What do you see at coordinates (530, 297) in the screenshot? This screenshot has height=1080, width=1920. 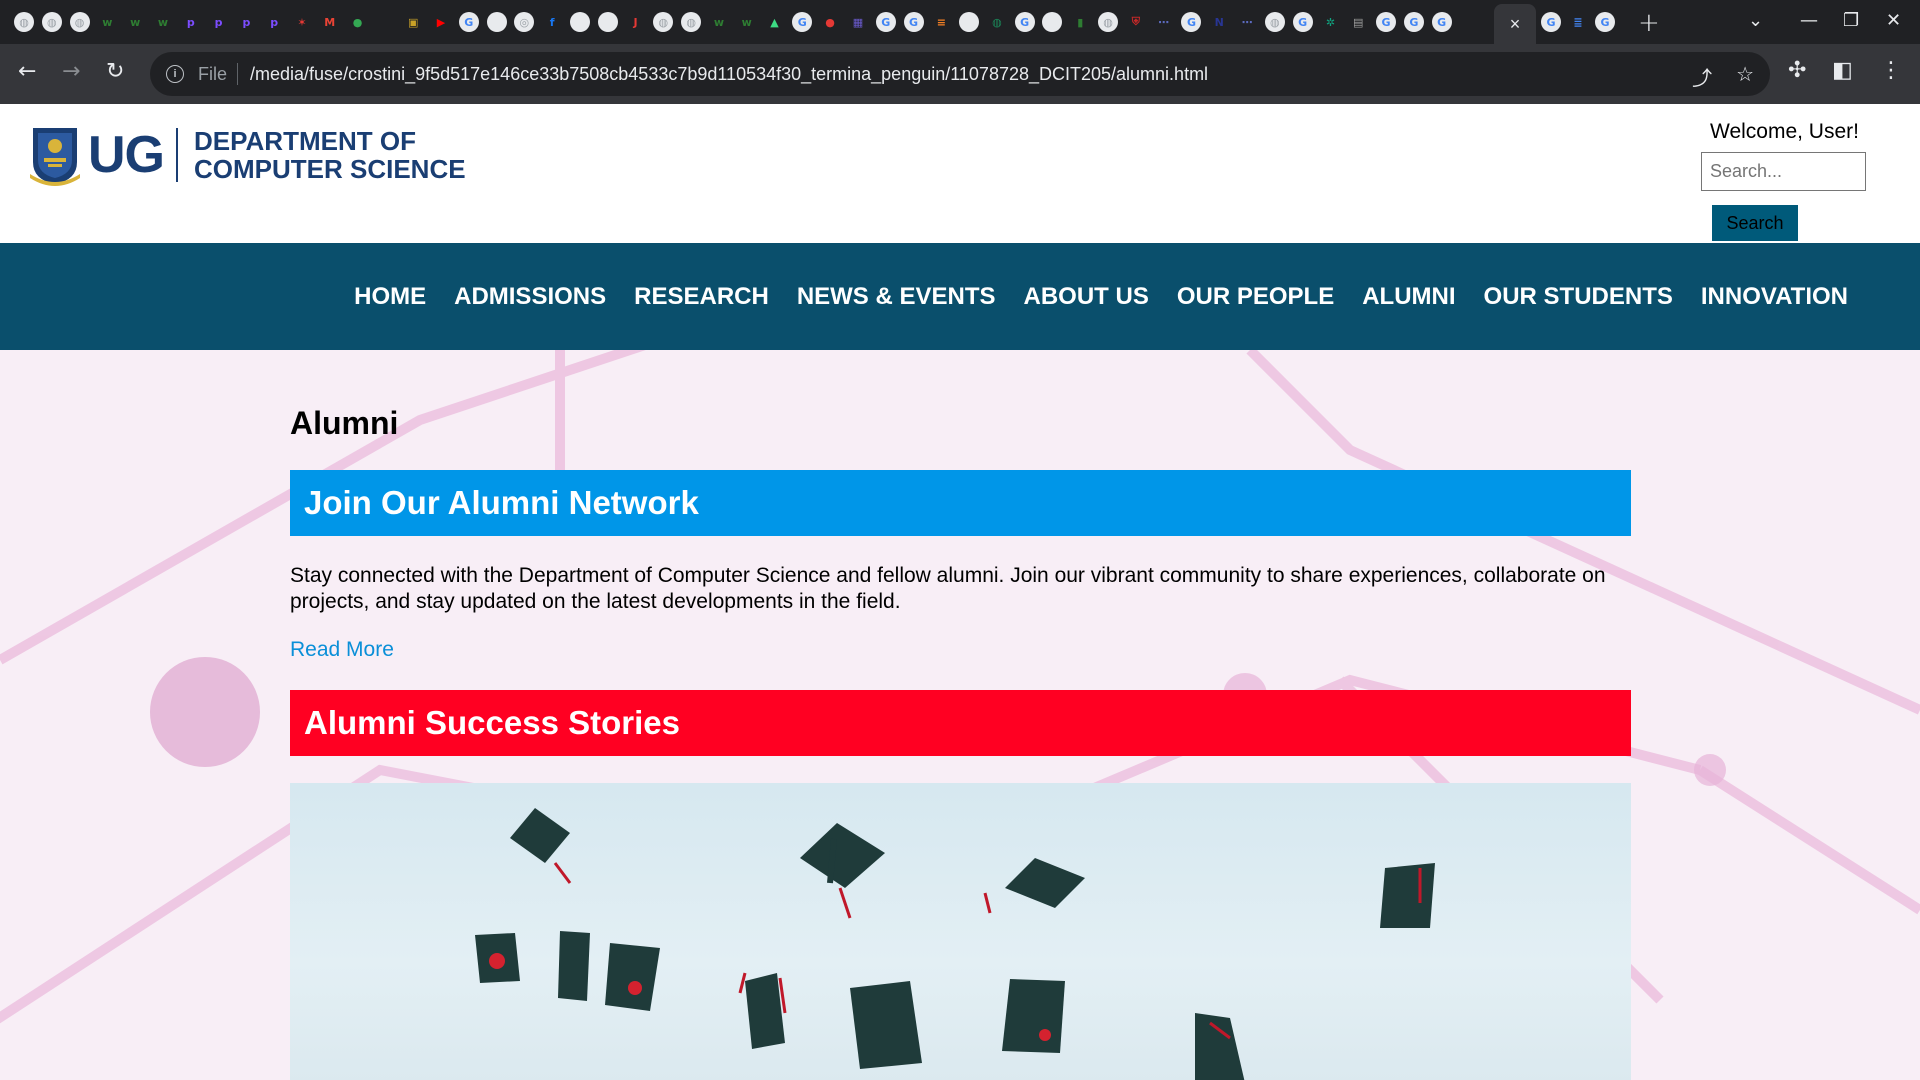 I see `nav-admissions: ADMISSIONS` at bounding box center [530, 297].